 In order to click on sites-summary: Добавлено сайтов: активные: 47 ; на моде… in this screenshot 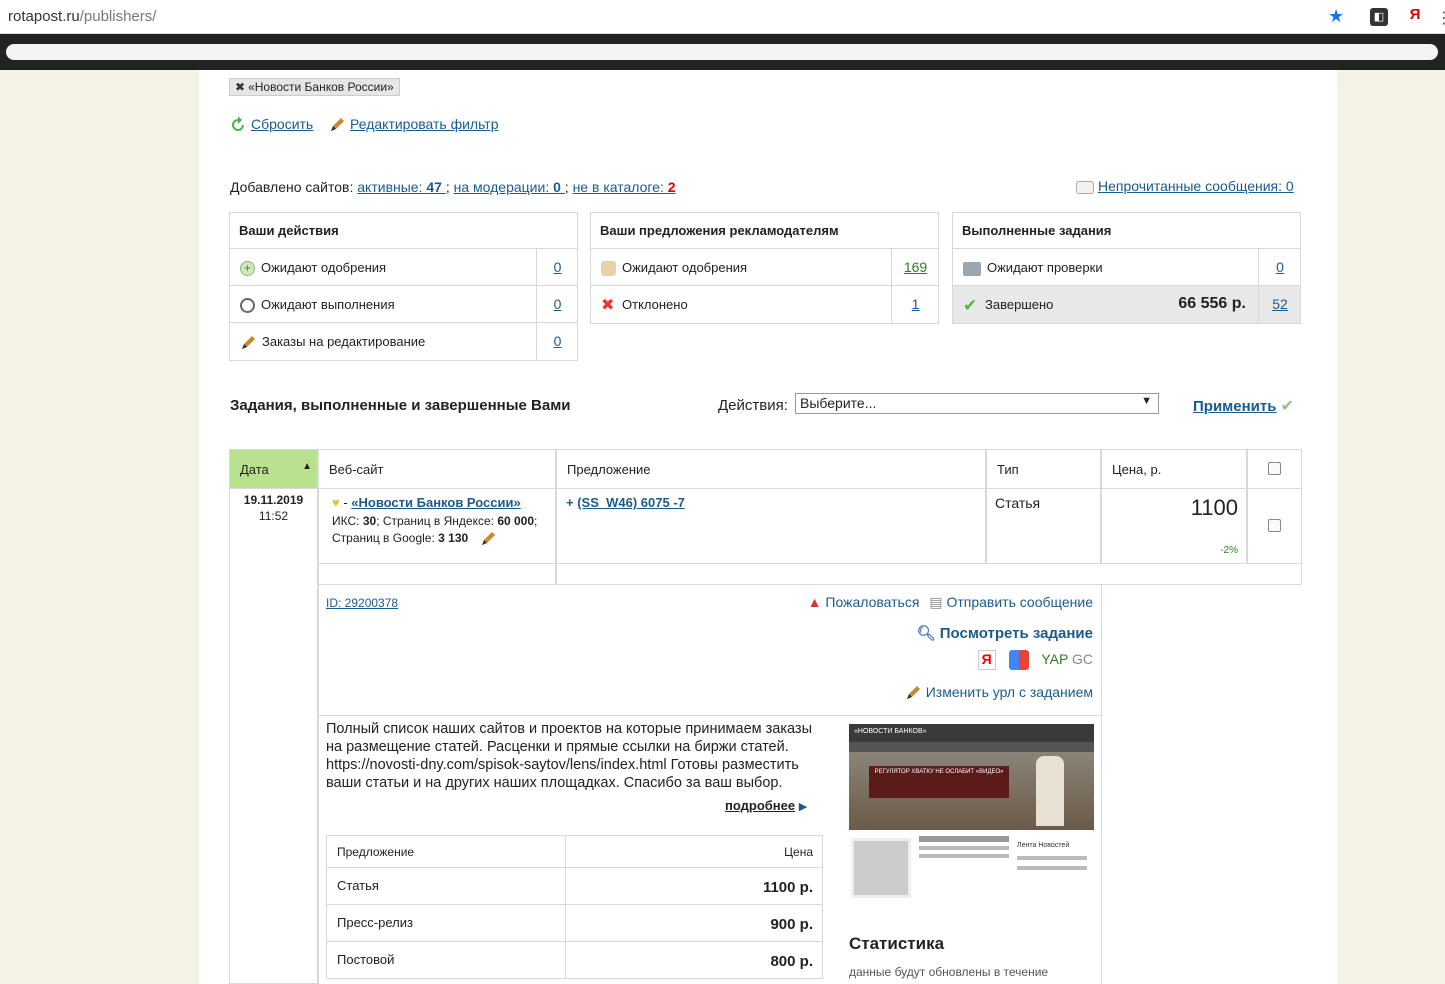, I will do `click(453, 187)`.